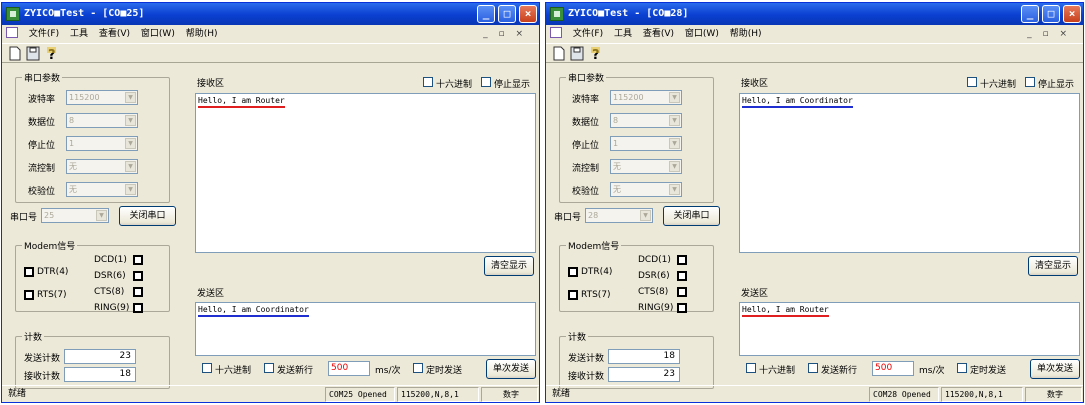  I want to click on data-bits-value: 8, so click(72, 120).